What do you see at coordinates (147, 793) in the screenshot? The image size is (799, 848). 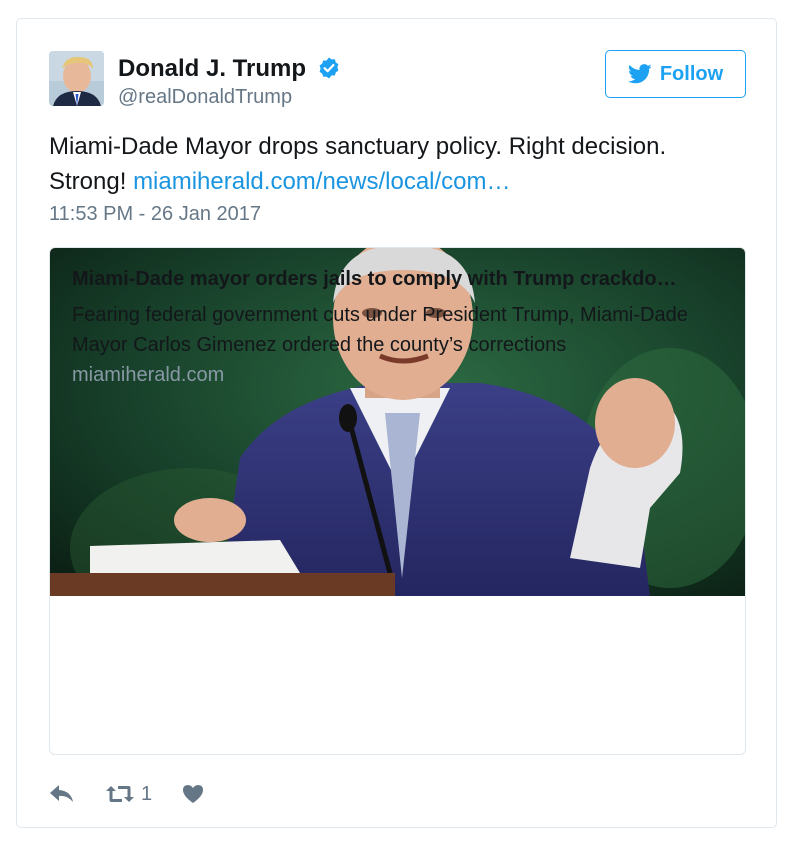 I see `retweet-count: 1` at bounding box center [147, 793].